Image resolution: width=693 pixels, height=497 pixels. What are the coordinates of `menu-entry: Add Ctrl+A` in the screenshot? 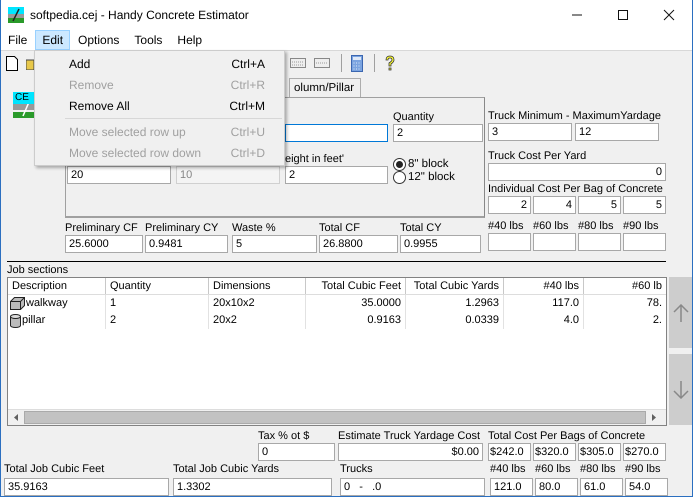 It's located at (159, 63).